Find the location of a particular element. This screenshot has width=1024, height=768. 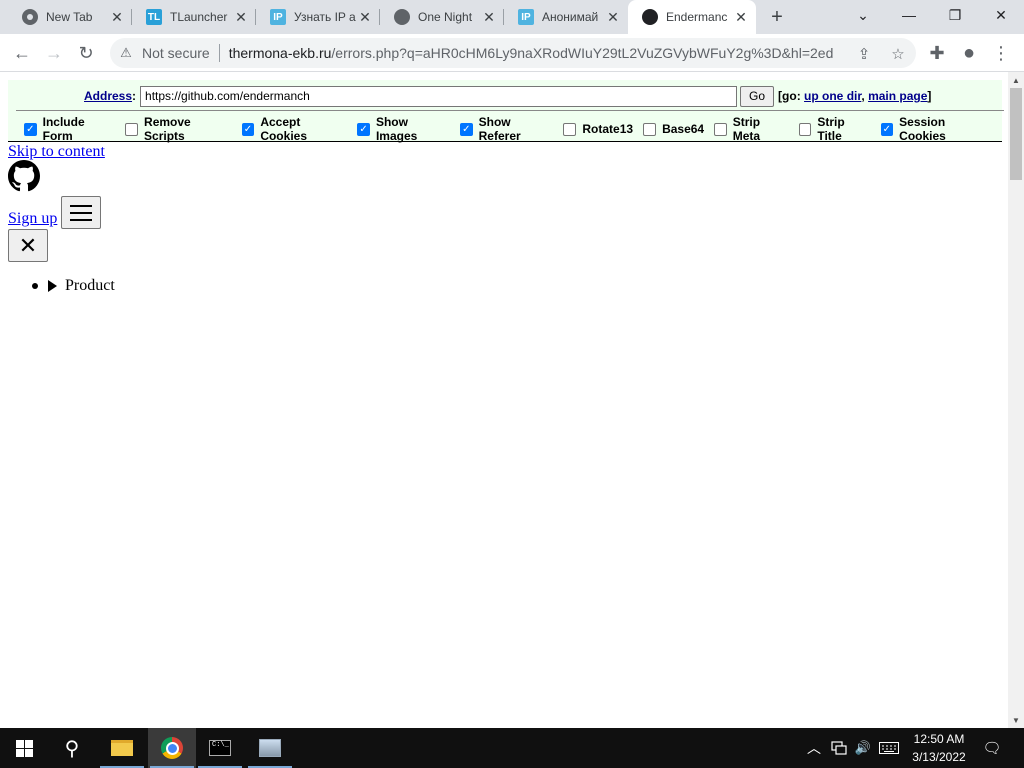

up-one-dir-link: up one dir is located at coordinates (832, 96).